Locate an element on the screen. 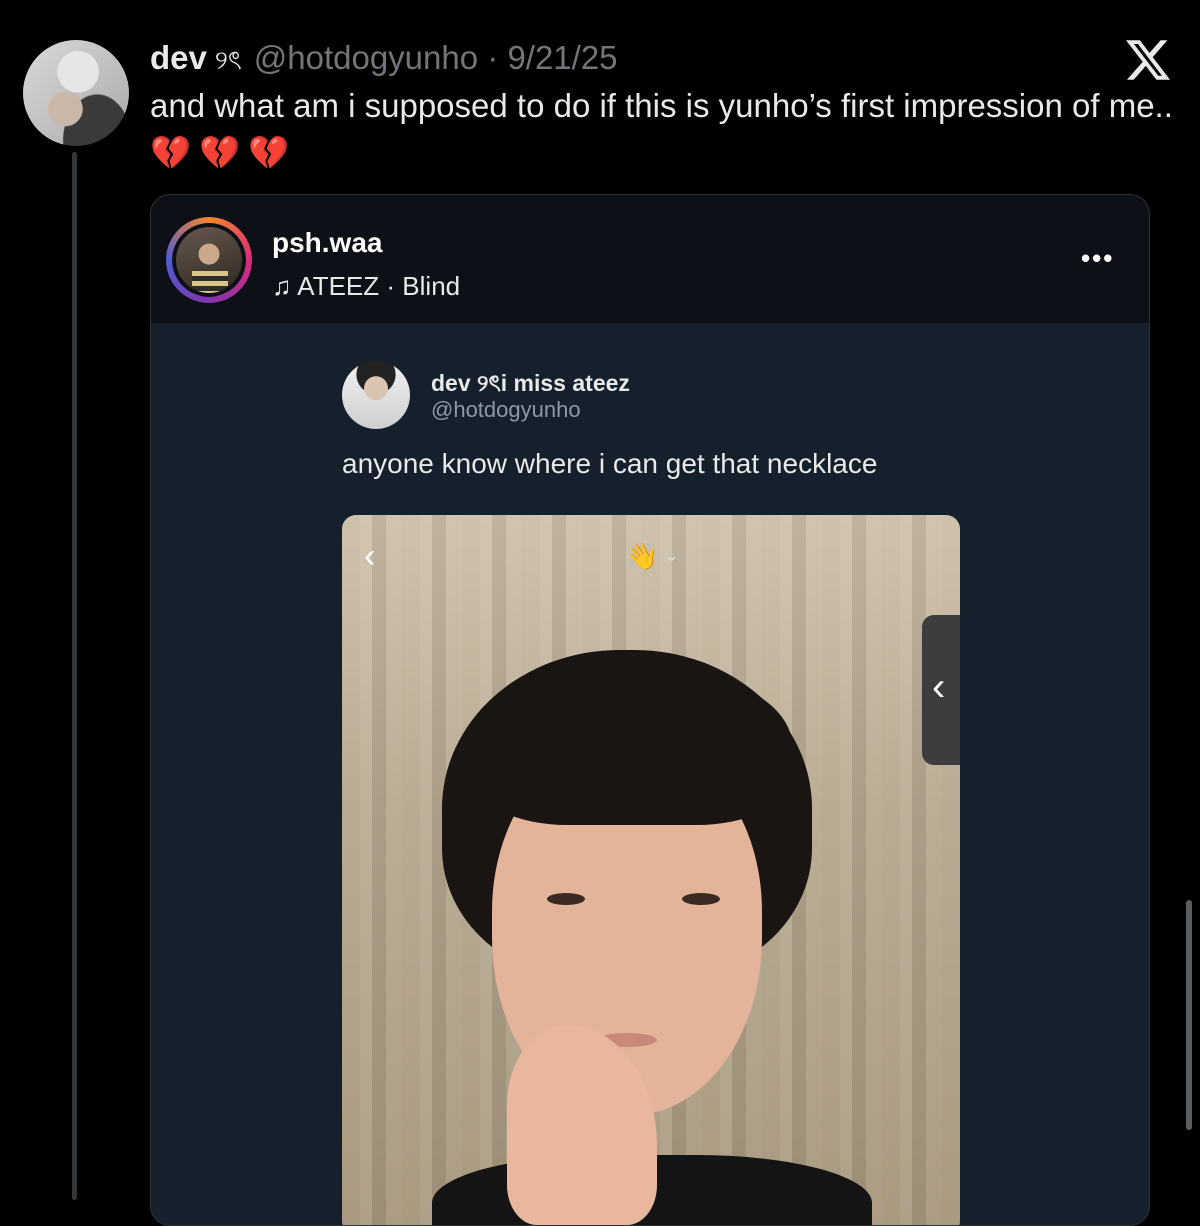 Image resolution: width=1200 pixels, height=1226 pixels. music-note-icon: ♫ is located at coordinates (282, 286).